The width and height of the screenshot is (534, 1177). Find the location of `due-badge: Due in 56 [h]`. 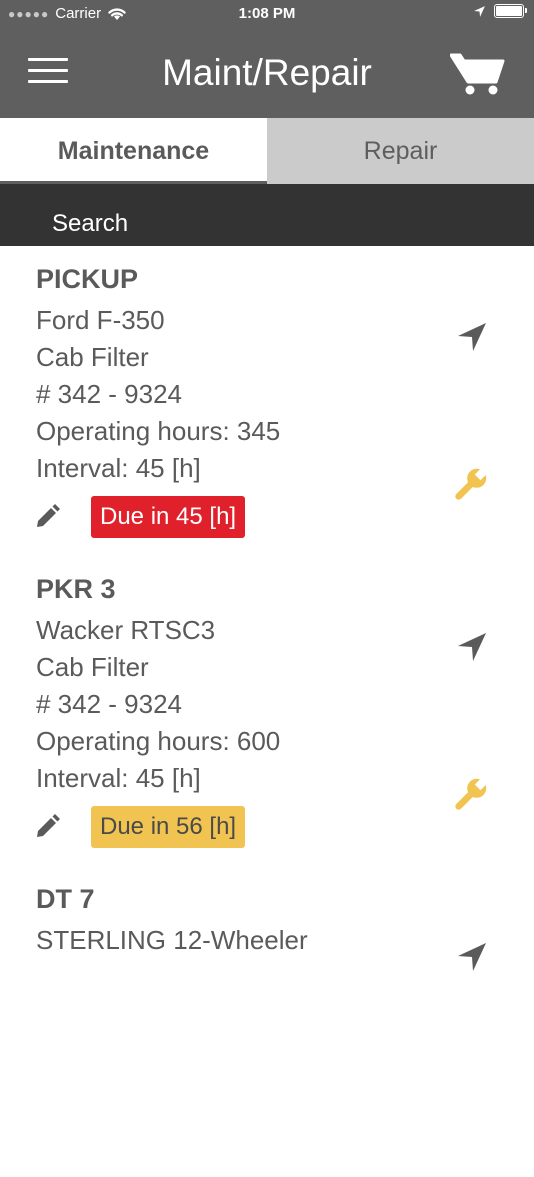

due-badge: Due in 56 [h] is located at coordinates (168, 827).